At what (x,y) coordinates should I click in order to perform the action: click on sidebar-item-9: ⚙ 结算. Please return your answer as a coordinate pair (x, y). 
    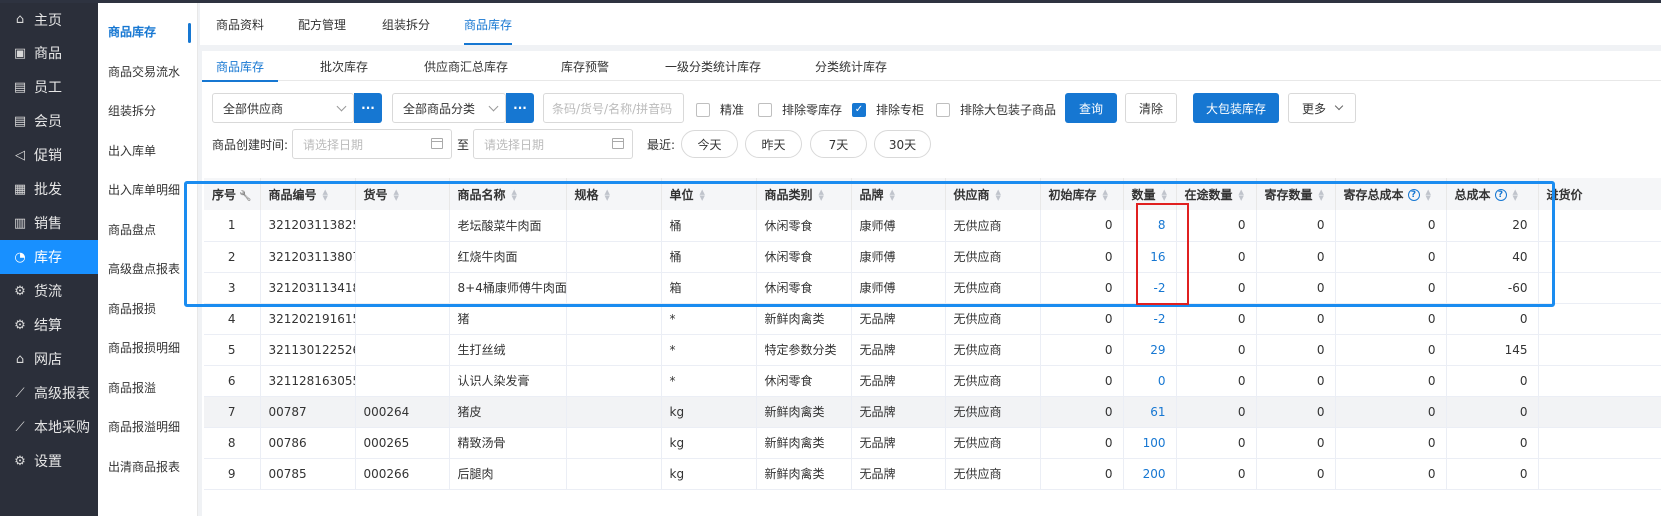
    Looking at the image, I should click on (49, 325).